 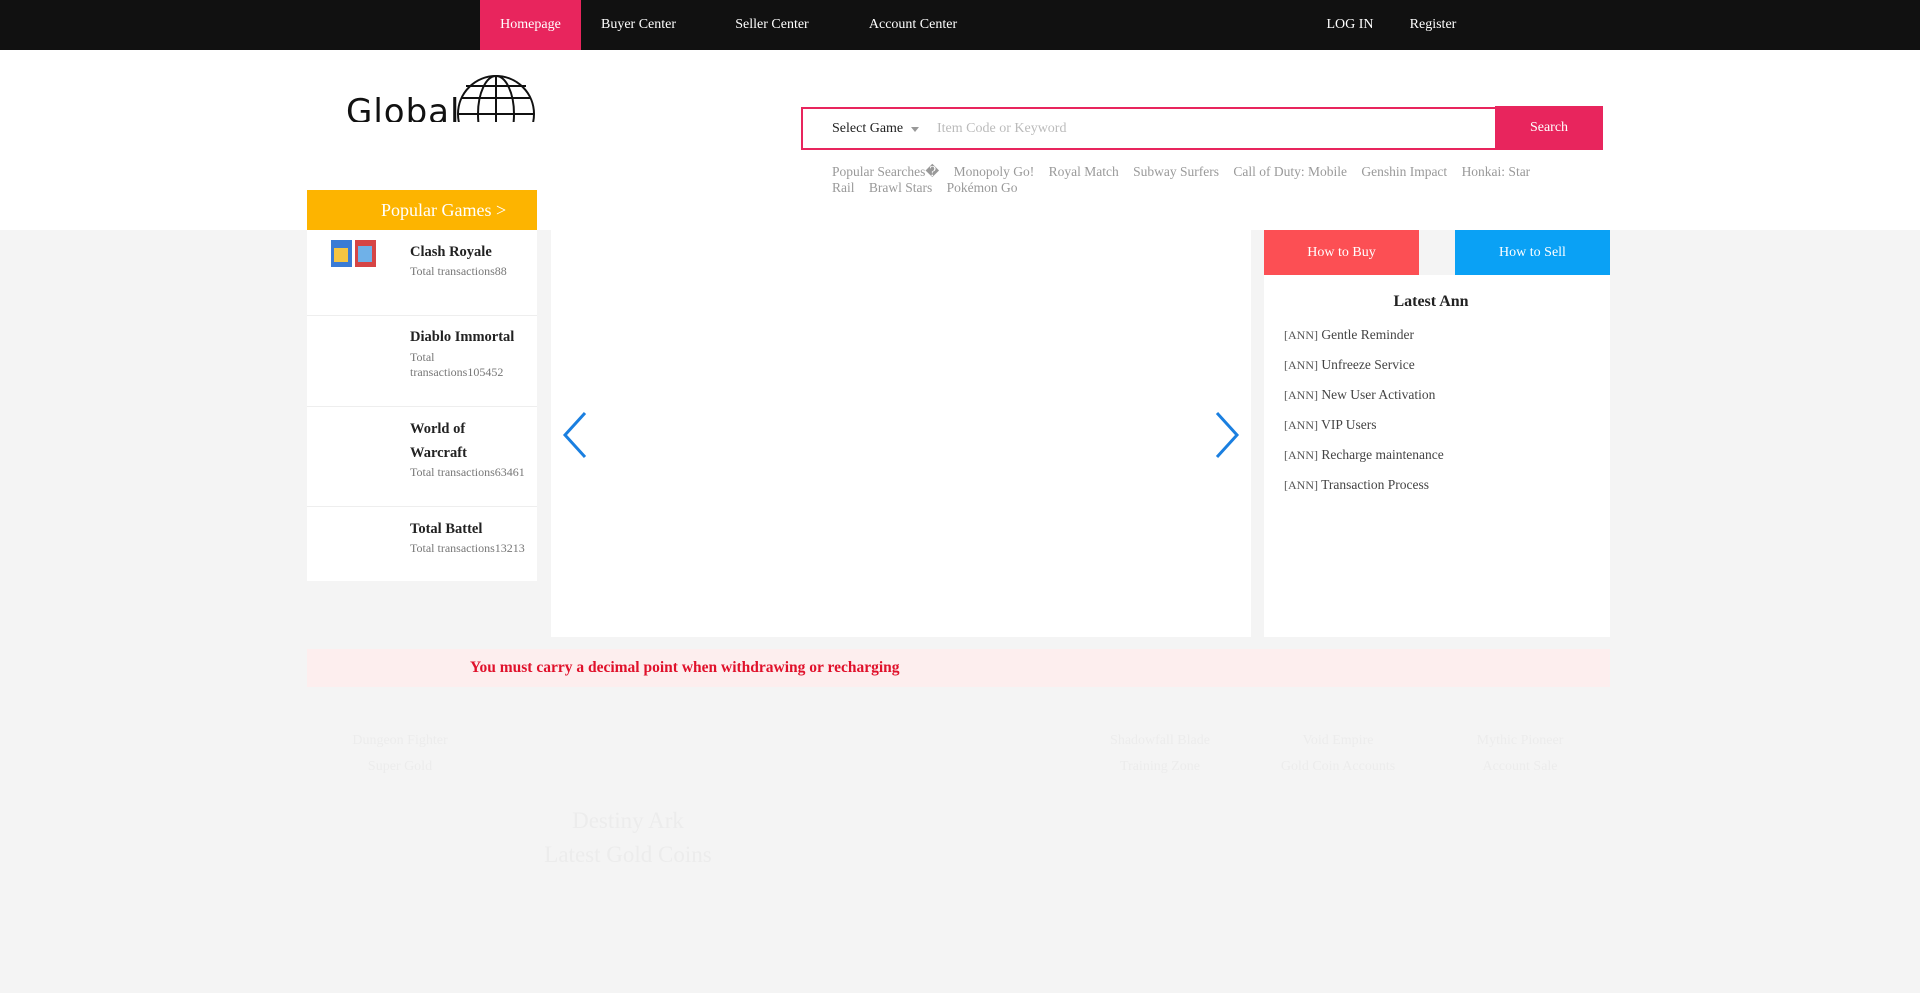 I want to click on logo-text: Global, so click(x=403, y=107).